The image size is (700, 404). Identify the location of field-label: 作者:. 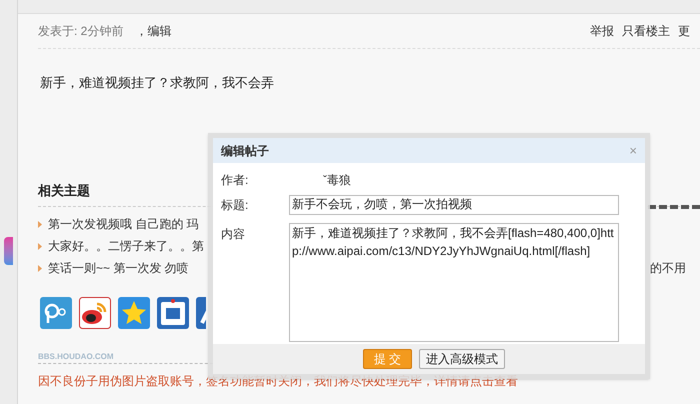
(235, 180).